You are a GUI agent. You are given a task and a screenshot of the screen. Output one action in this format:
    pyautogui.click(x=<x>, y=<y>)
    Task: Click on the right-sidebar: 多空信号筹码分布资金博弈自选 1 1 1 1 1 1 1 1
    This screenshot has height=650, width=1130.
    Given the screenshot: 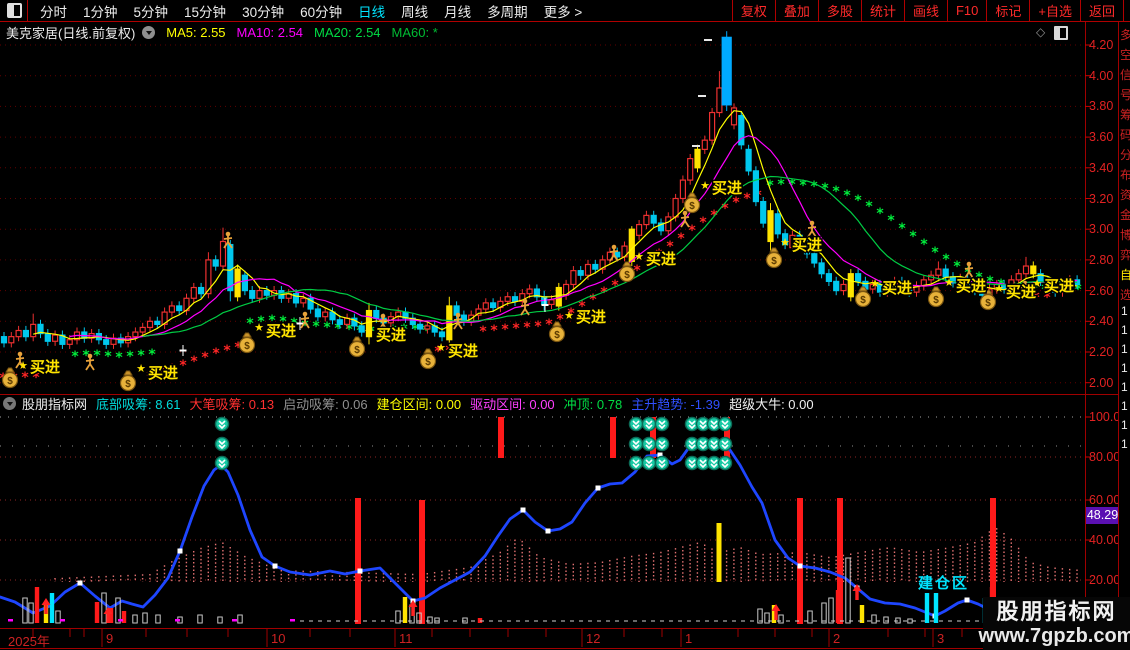 What is the action you would take?
    pyautogui.click(x=1124, y=336)
    